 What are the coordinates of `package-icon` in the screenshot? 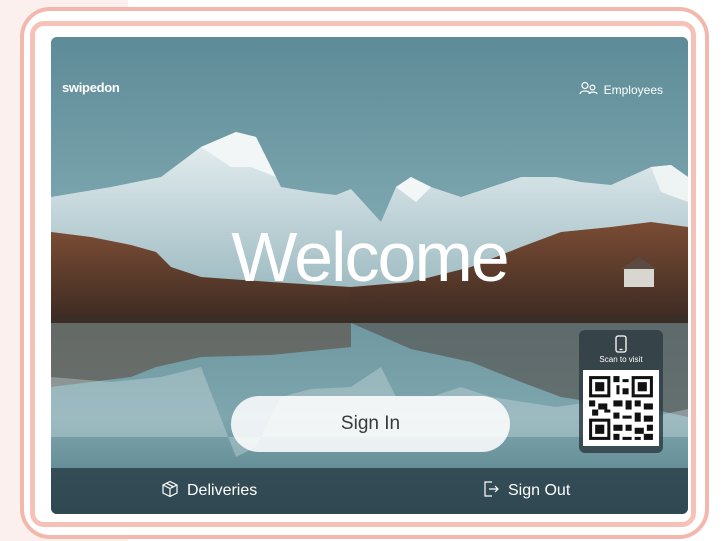 It's located at (170, 491).